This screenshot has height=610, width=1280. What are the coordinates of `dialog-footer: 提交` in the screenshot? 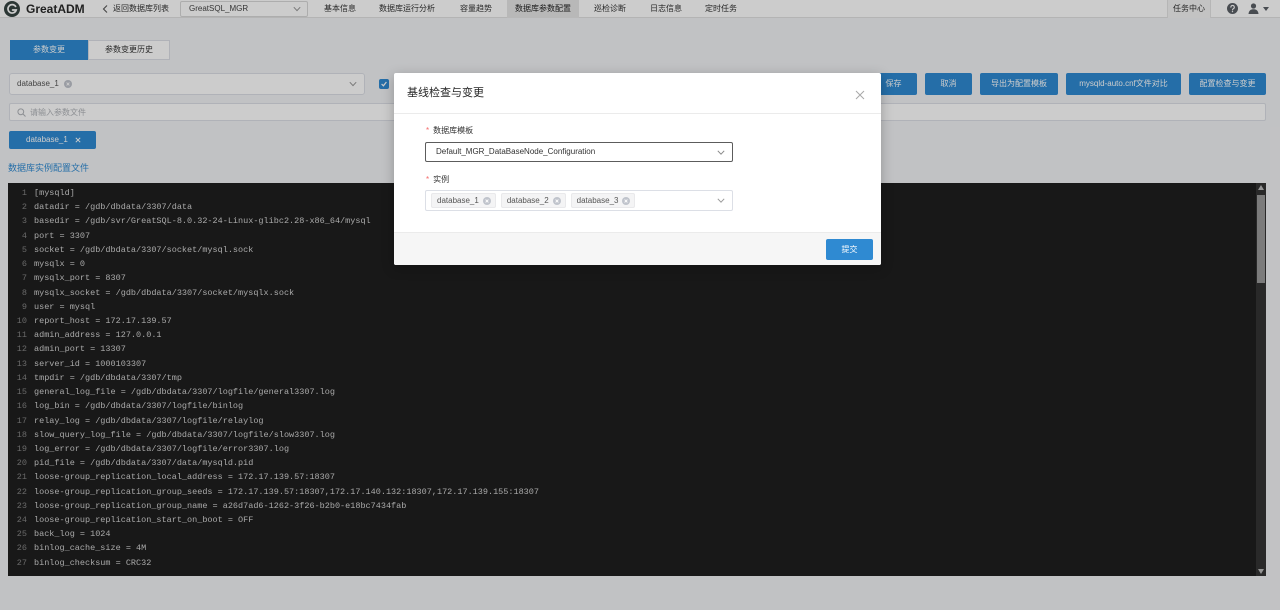 It's located at (637, 248).